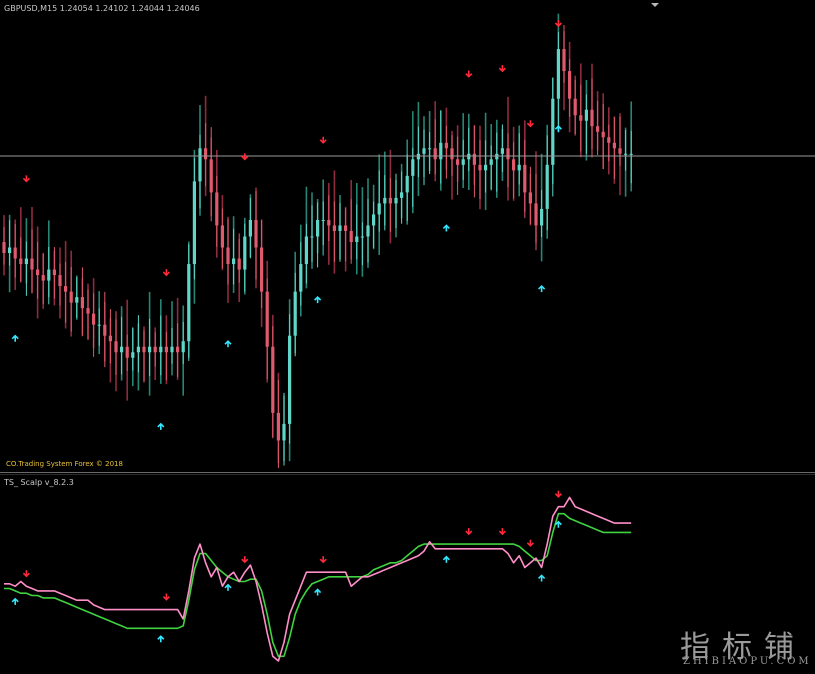 The height and width of the screenshot is (674, 815). Describe the element at coordinates (407, 473) in the screenshot. I see `pane-separators` at that location.